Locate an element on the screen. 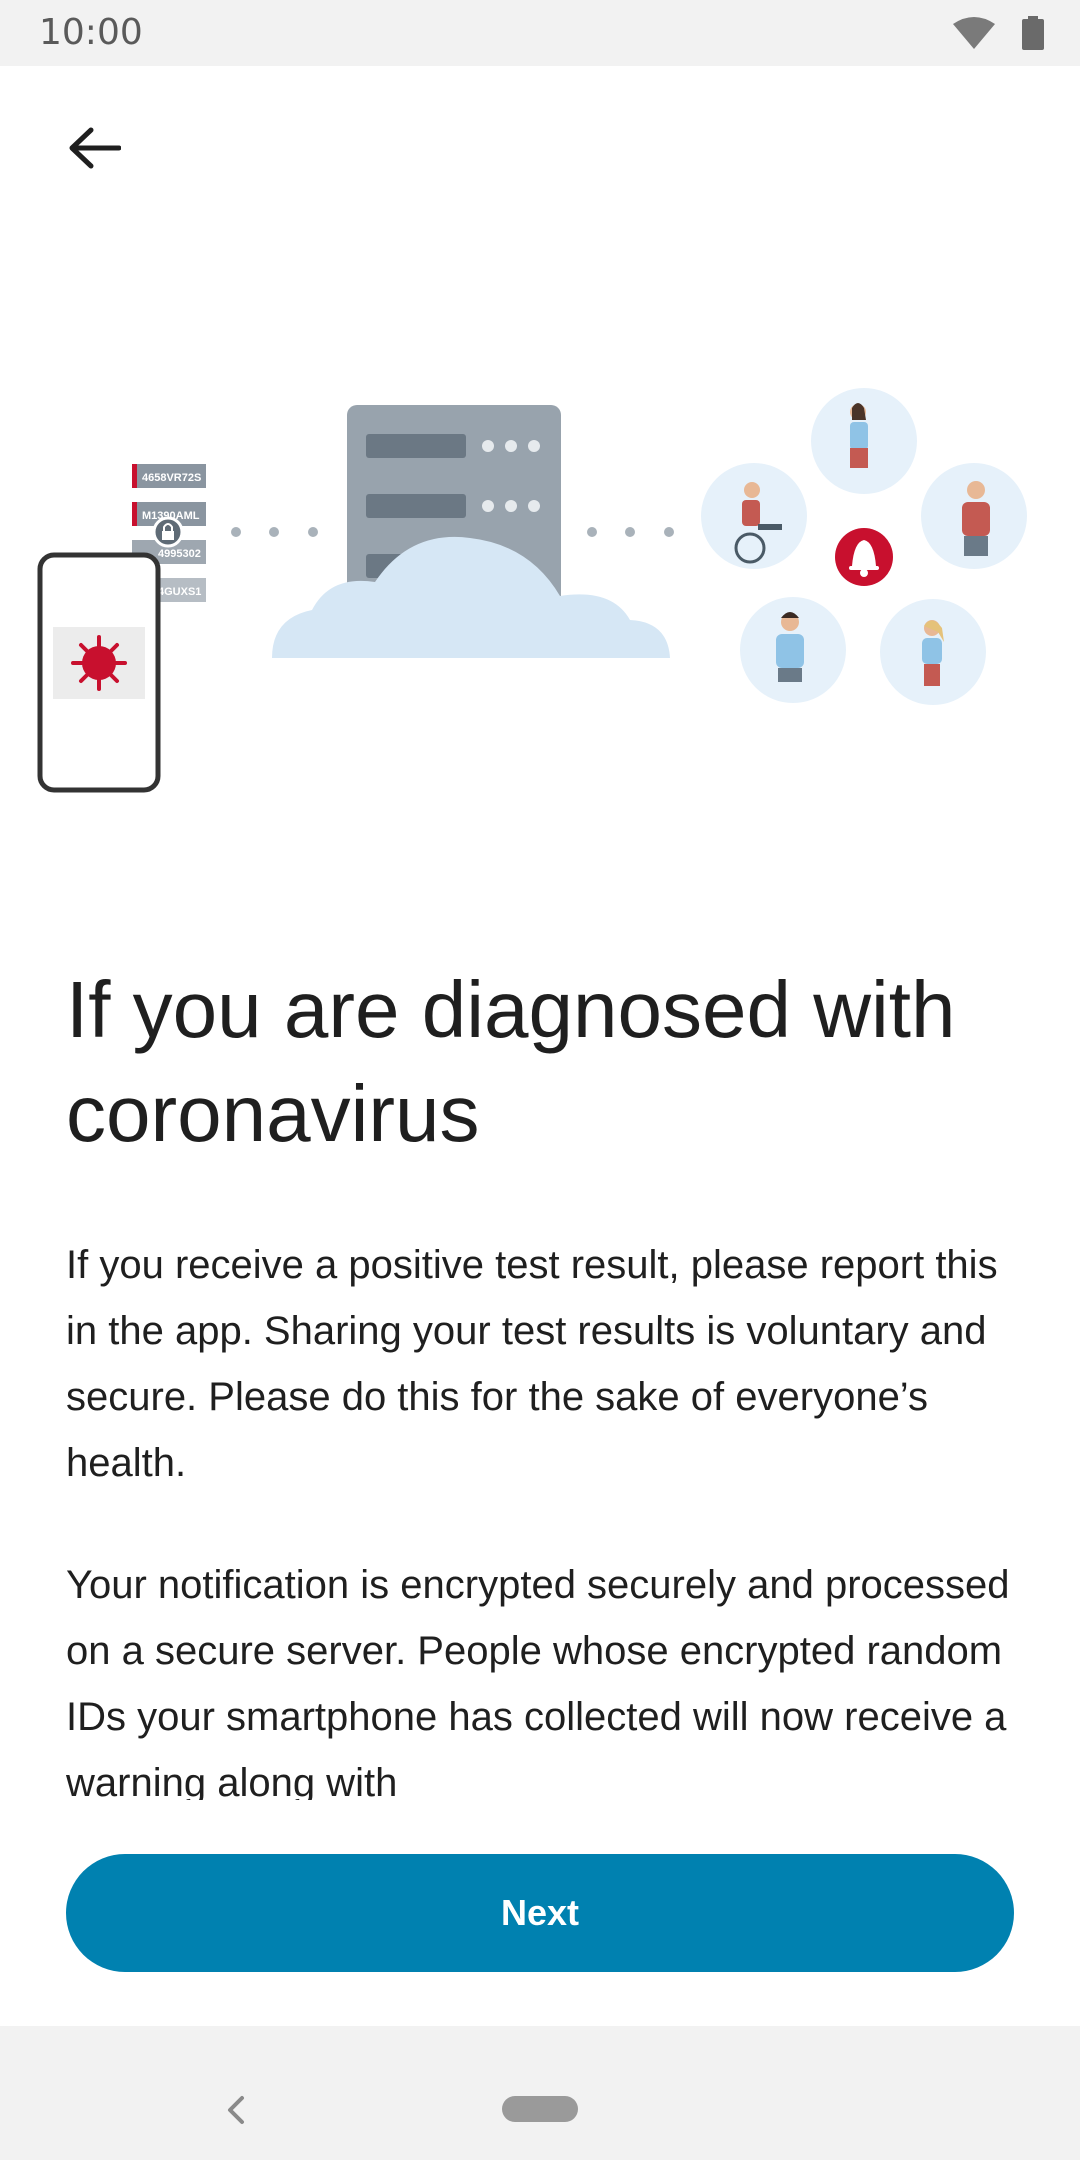  phone-illustration is located at coordinates (99, 672).